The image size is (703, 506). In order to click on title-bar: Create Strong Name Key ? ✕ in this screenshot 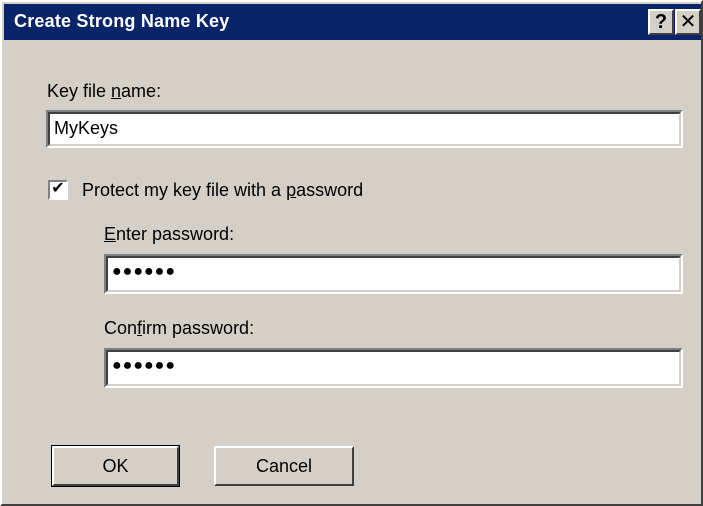, I will do `click(352, 22)`.